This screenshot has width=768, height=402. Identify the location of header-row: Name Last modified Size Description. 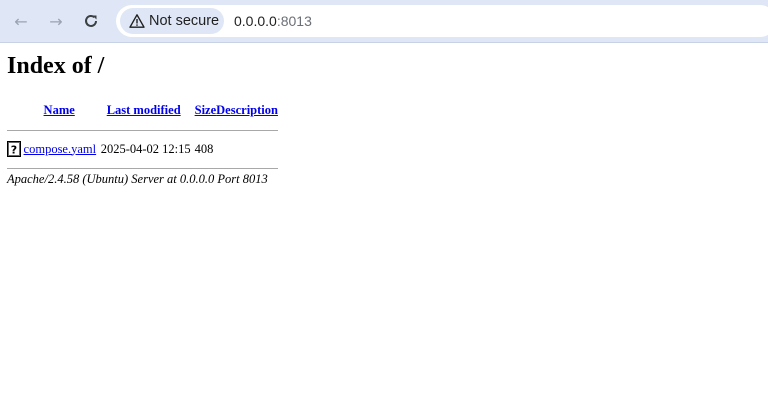
(142, 110).